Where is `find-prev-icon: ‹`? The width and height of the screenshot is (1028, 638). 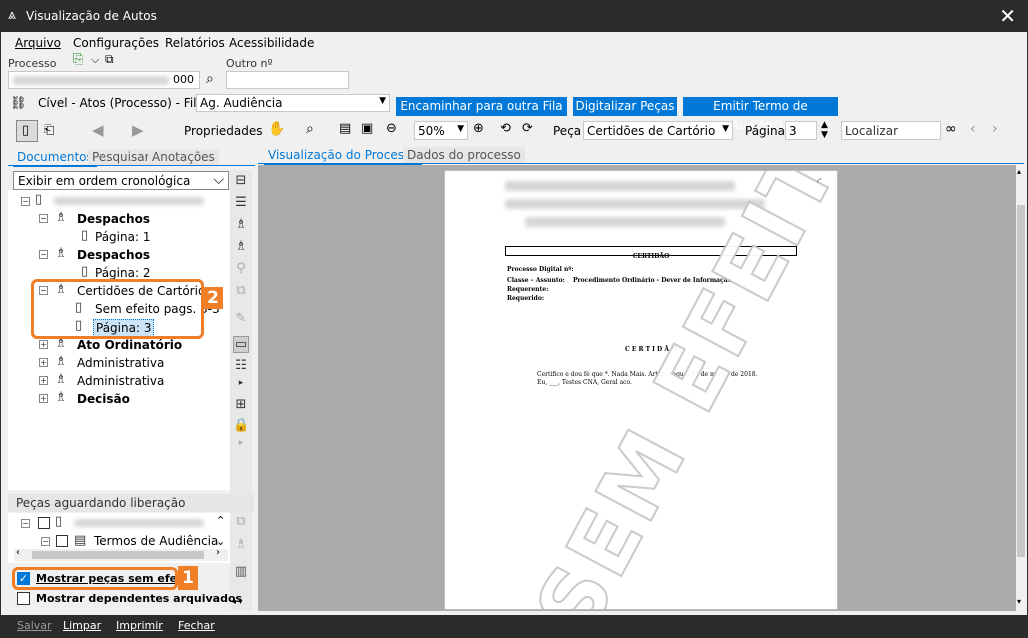 find-prev-icon: ‹ is located at coordinates (973, 129).